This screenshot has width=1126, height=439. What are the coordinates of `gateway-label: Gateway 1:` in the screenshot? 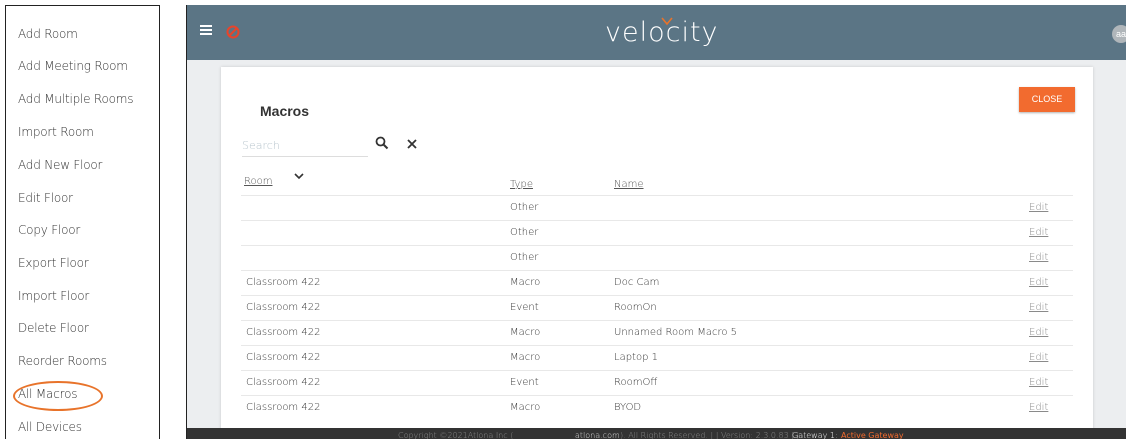 It's located at (815, 435).